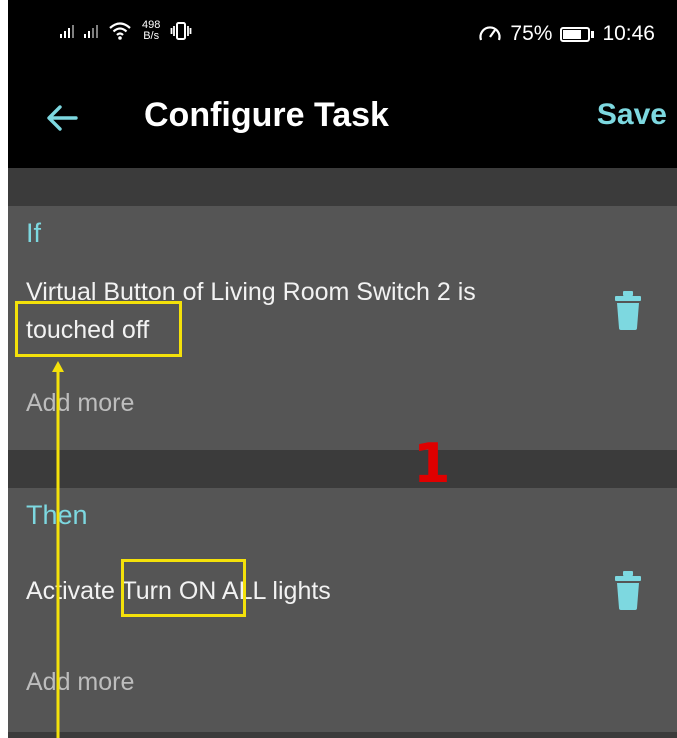 This screenshot has height=738, width=677. What do you see at coordinates (632, 115) in the screenshot?
I see `save-button: Save` at bounding box center [632, 115].